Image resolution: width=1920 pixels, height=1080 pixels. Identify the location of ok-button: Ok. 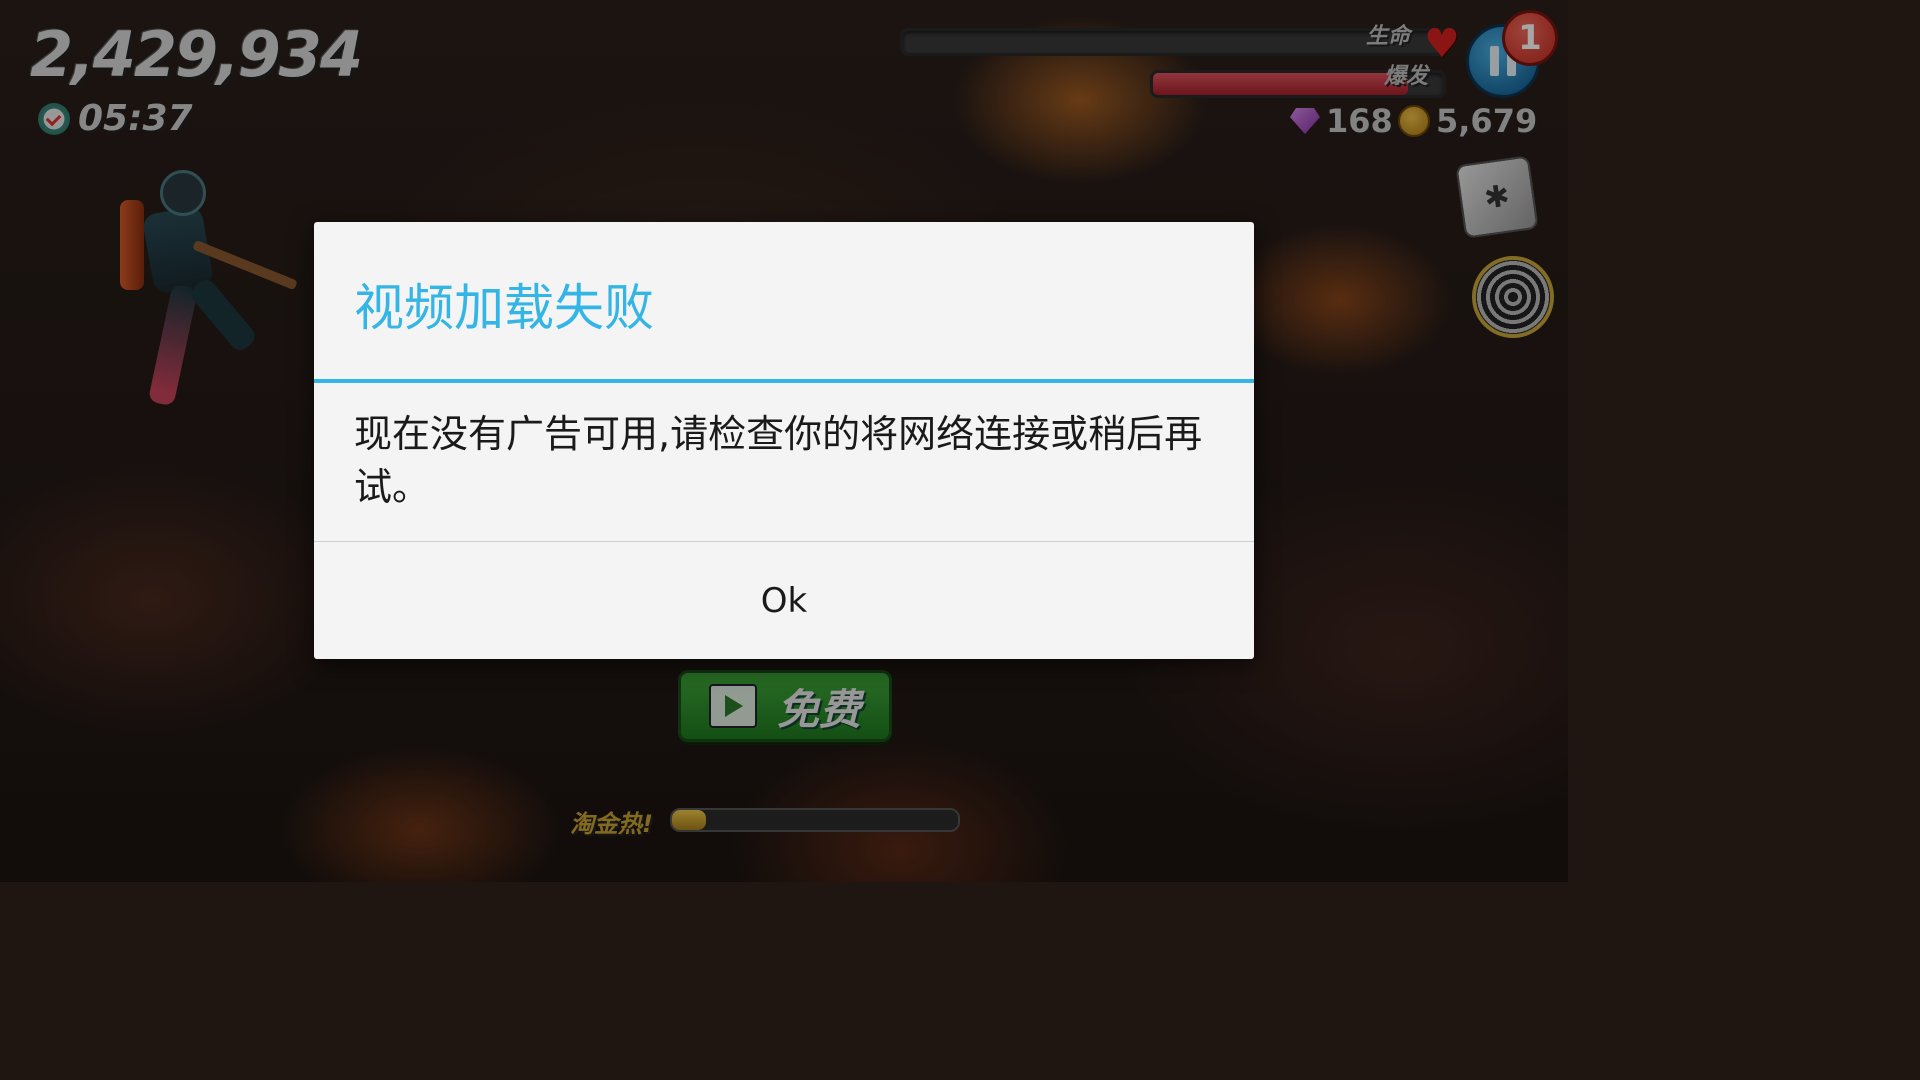
(784, 600).